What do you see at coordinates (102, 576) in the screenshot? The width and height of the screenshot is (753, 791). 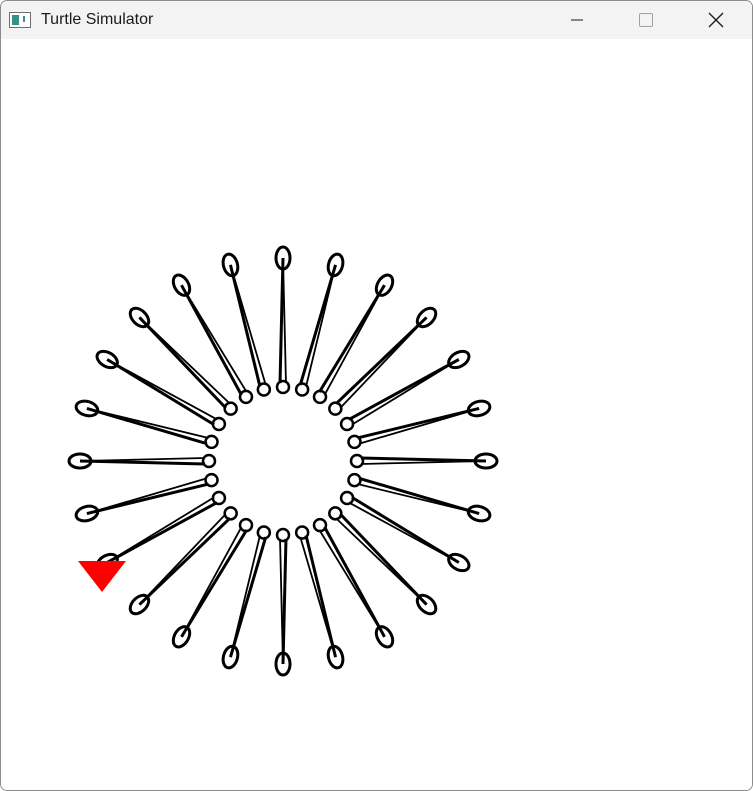 I see `turtle-cursor-icon` at bounding box center [102, 576].